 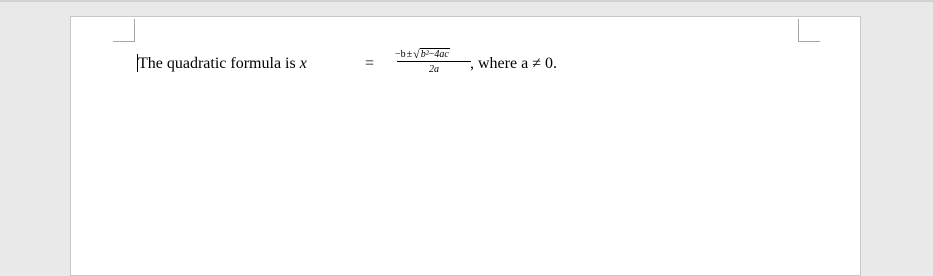 What do you see at coordinates (370, 63) in the screenshot?
I see `equals-sign: =` at bounding box center [370, 63].